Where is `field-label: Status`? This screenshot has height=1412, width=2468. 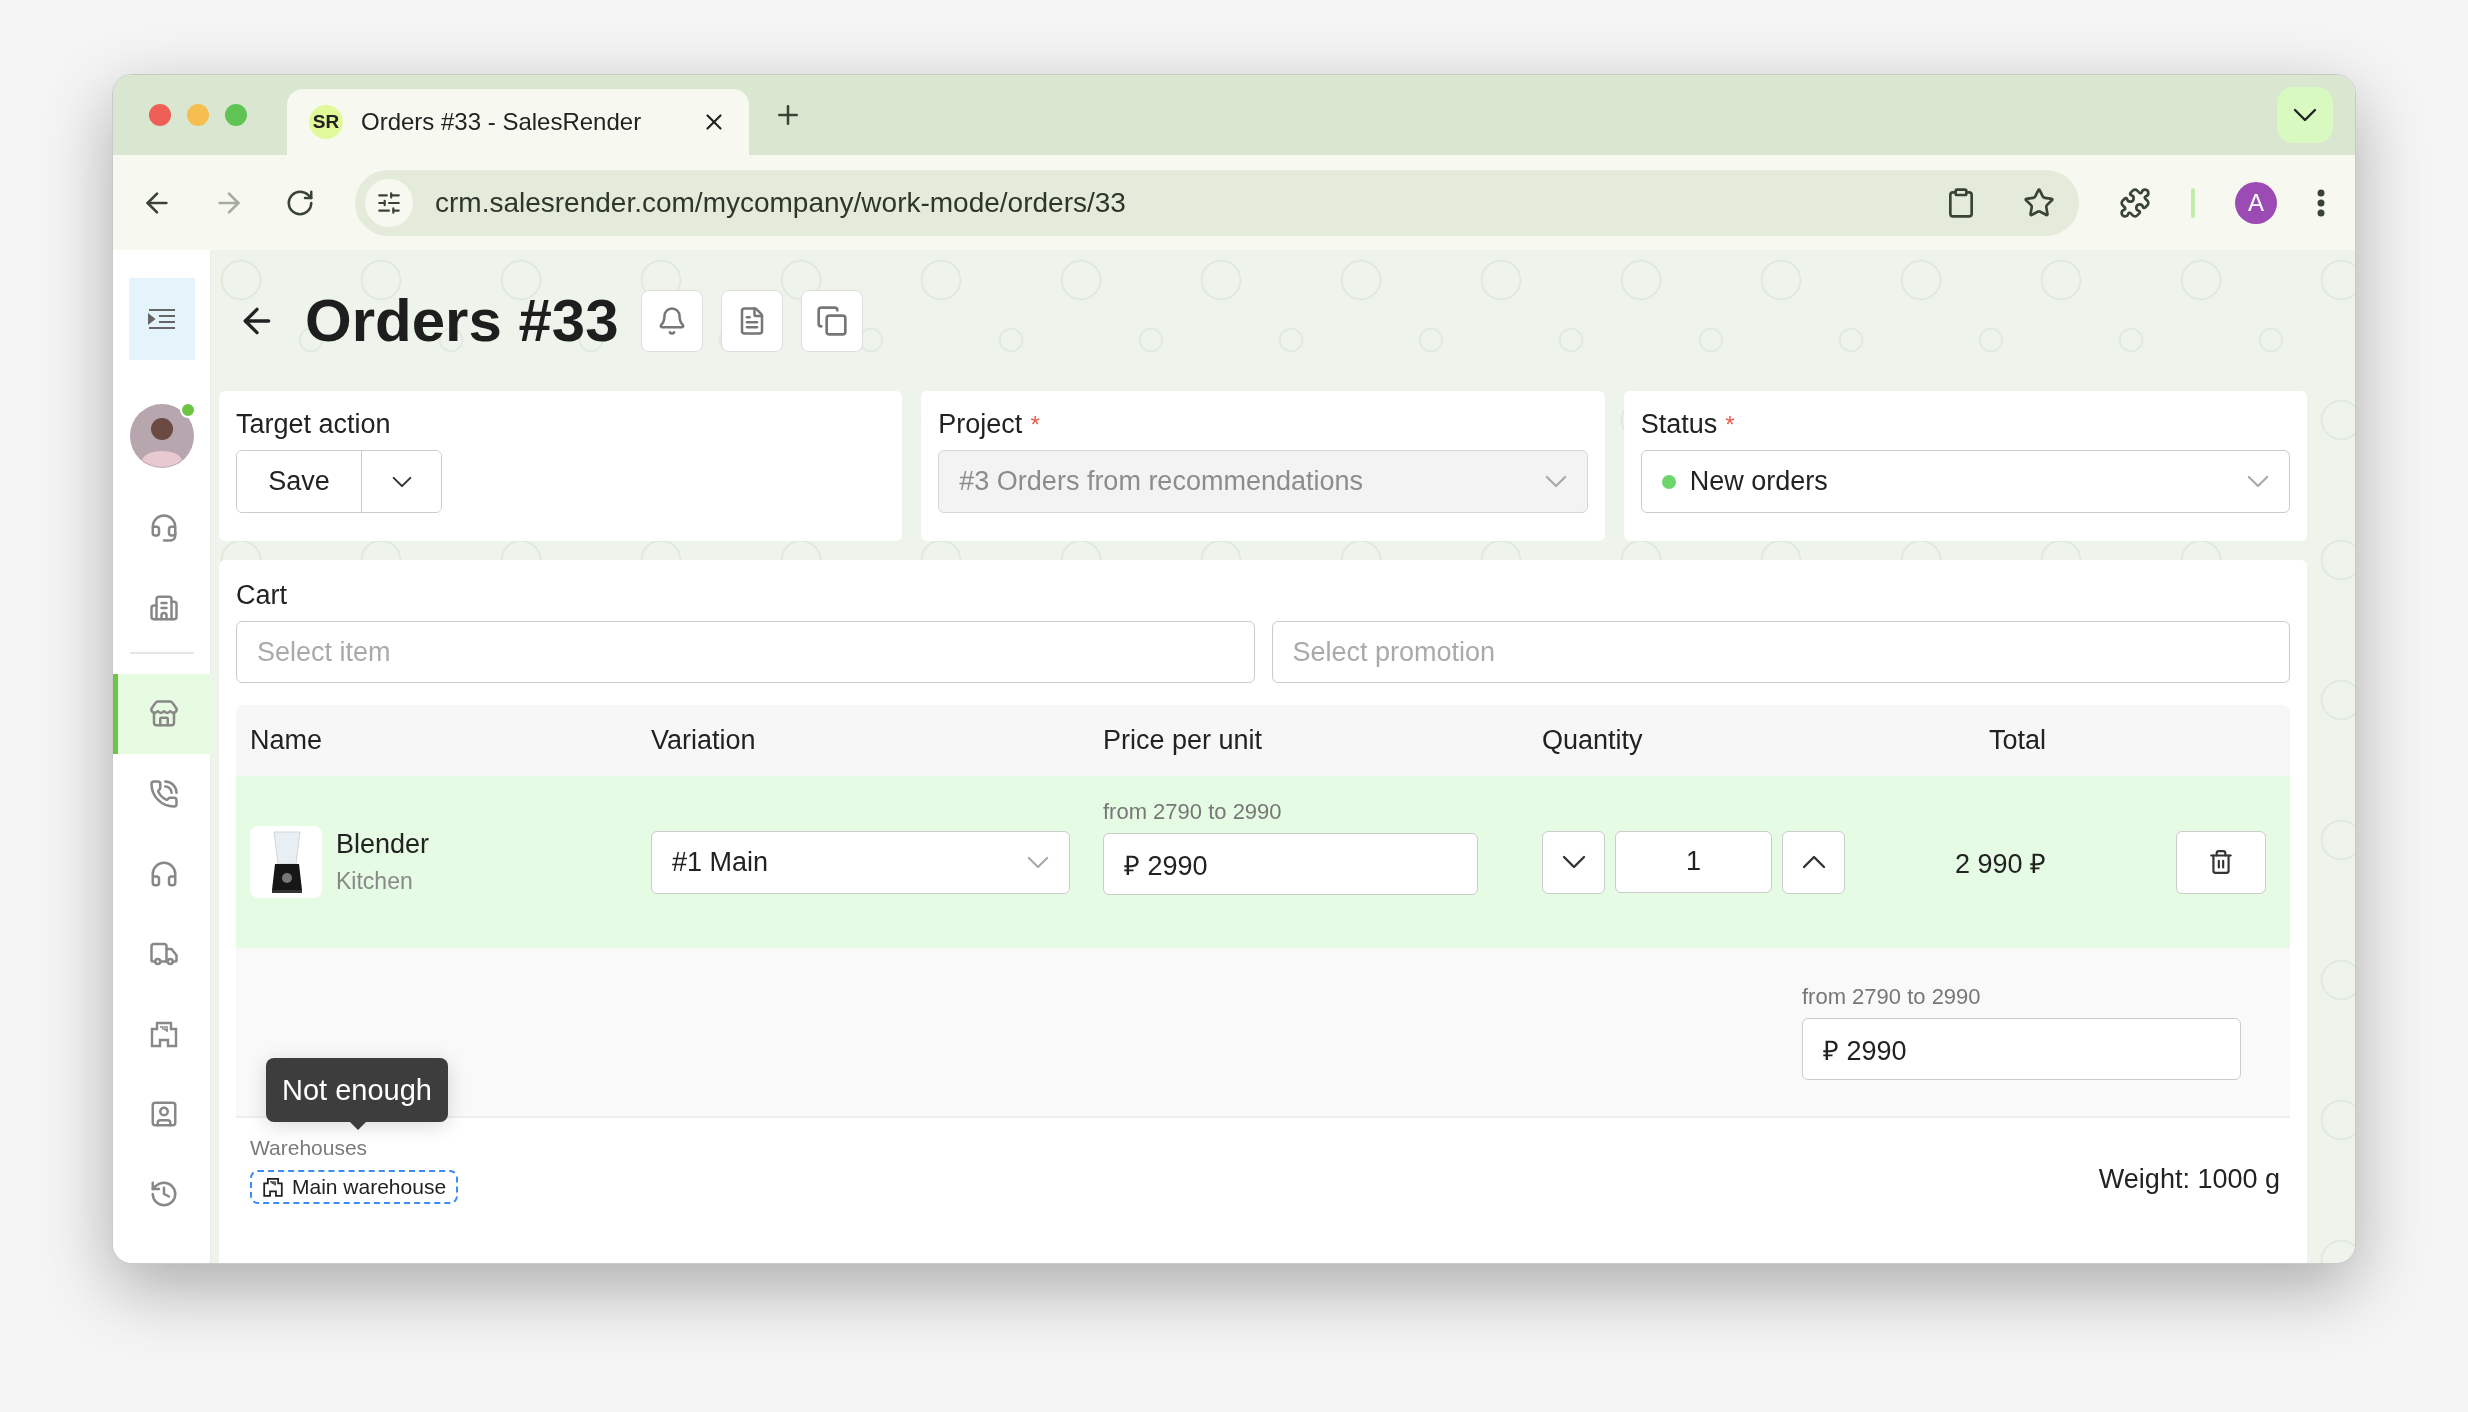 field-label: Status is located at coordinates (1679, 424).